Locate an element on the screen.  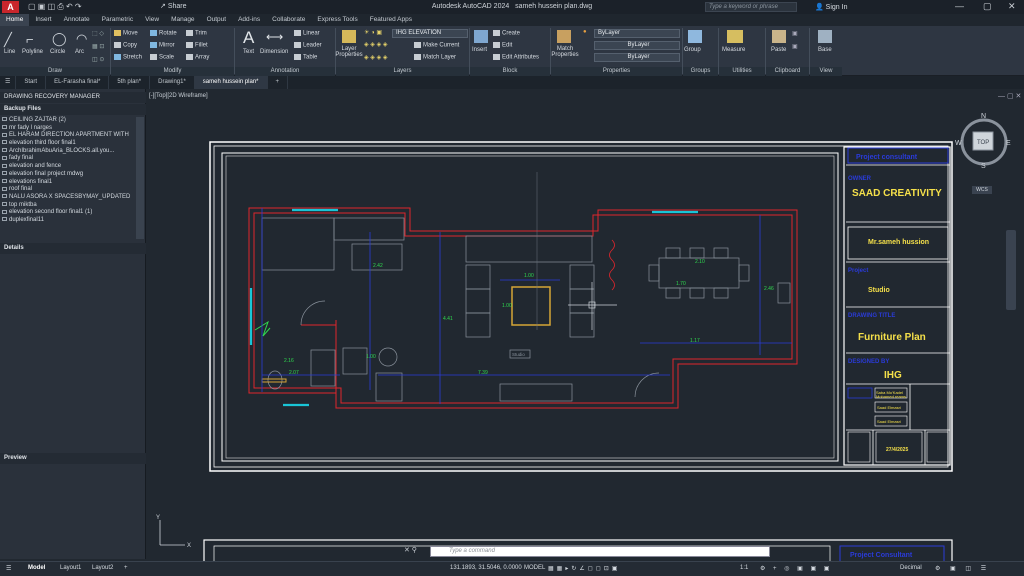
status-right-icons: ⚙ ▣ ◫ ☰ is located at coordinates (962, 568).